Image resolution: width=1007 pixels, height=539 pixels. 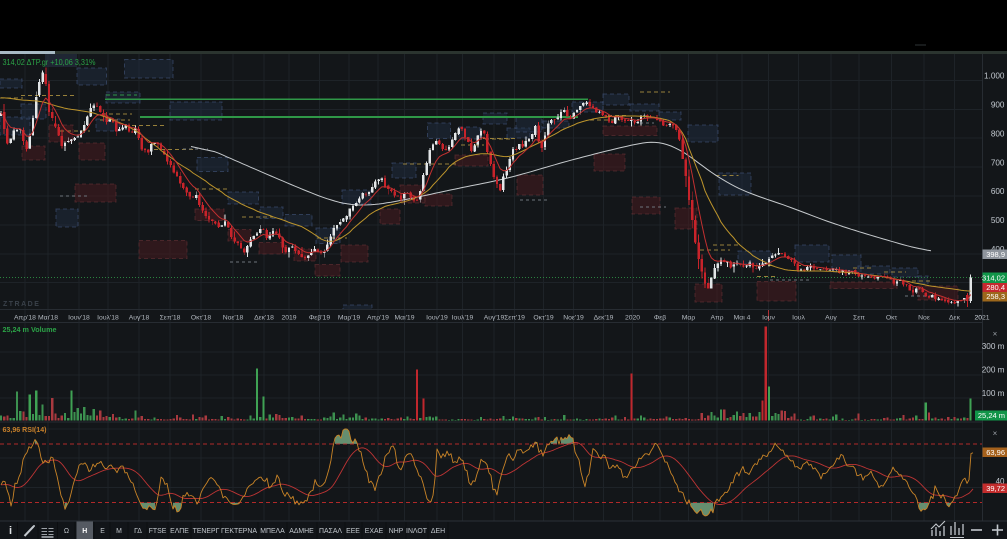 I want to click on svg-text: ΜΠΕΛΑ, so click(x=272, y=531).